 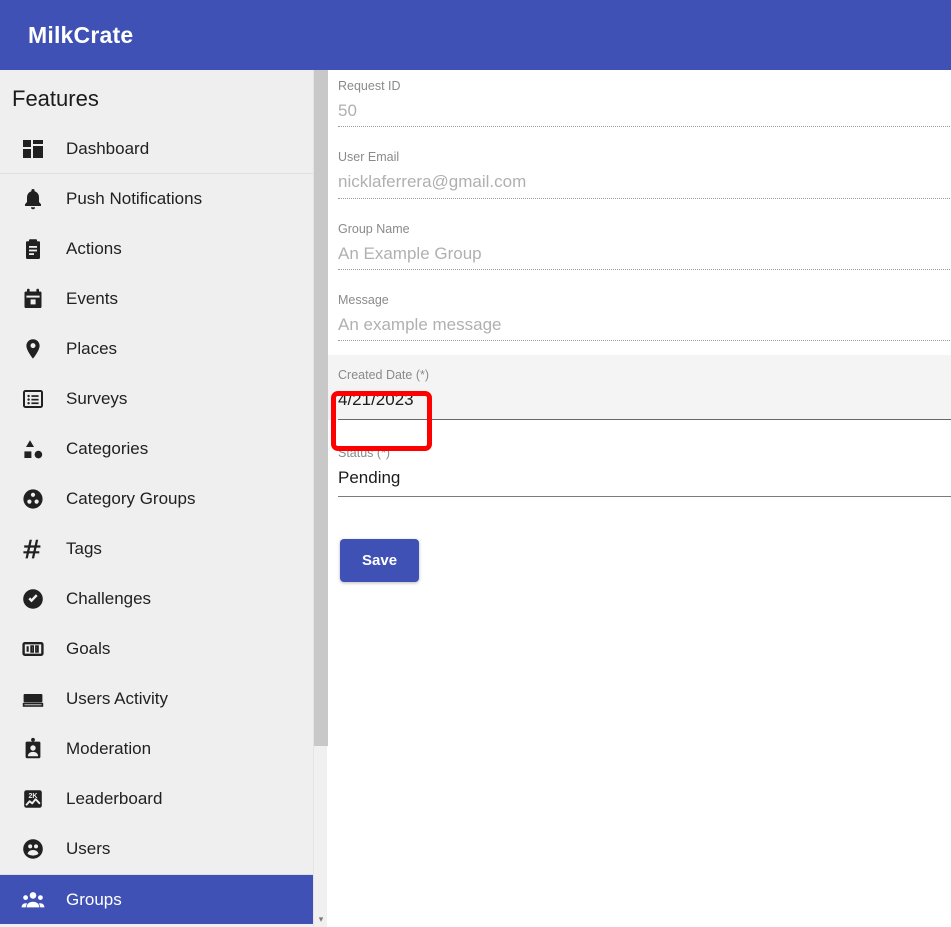 I want to click on field-label: Created Date (*), so click(x=384, y=375).